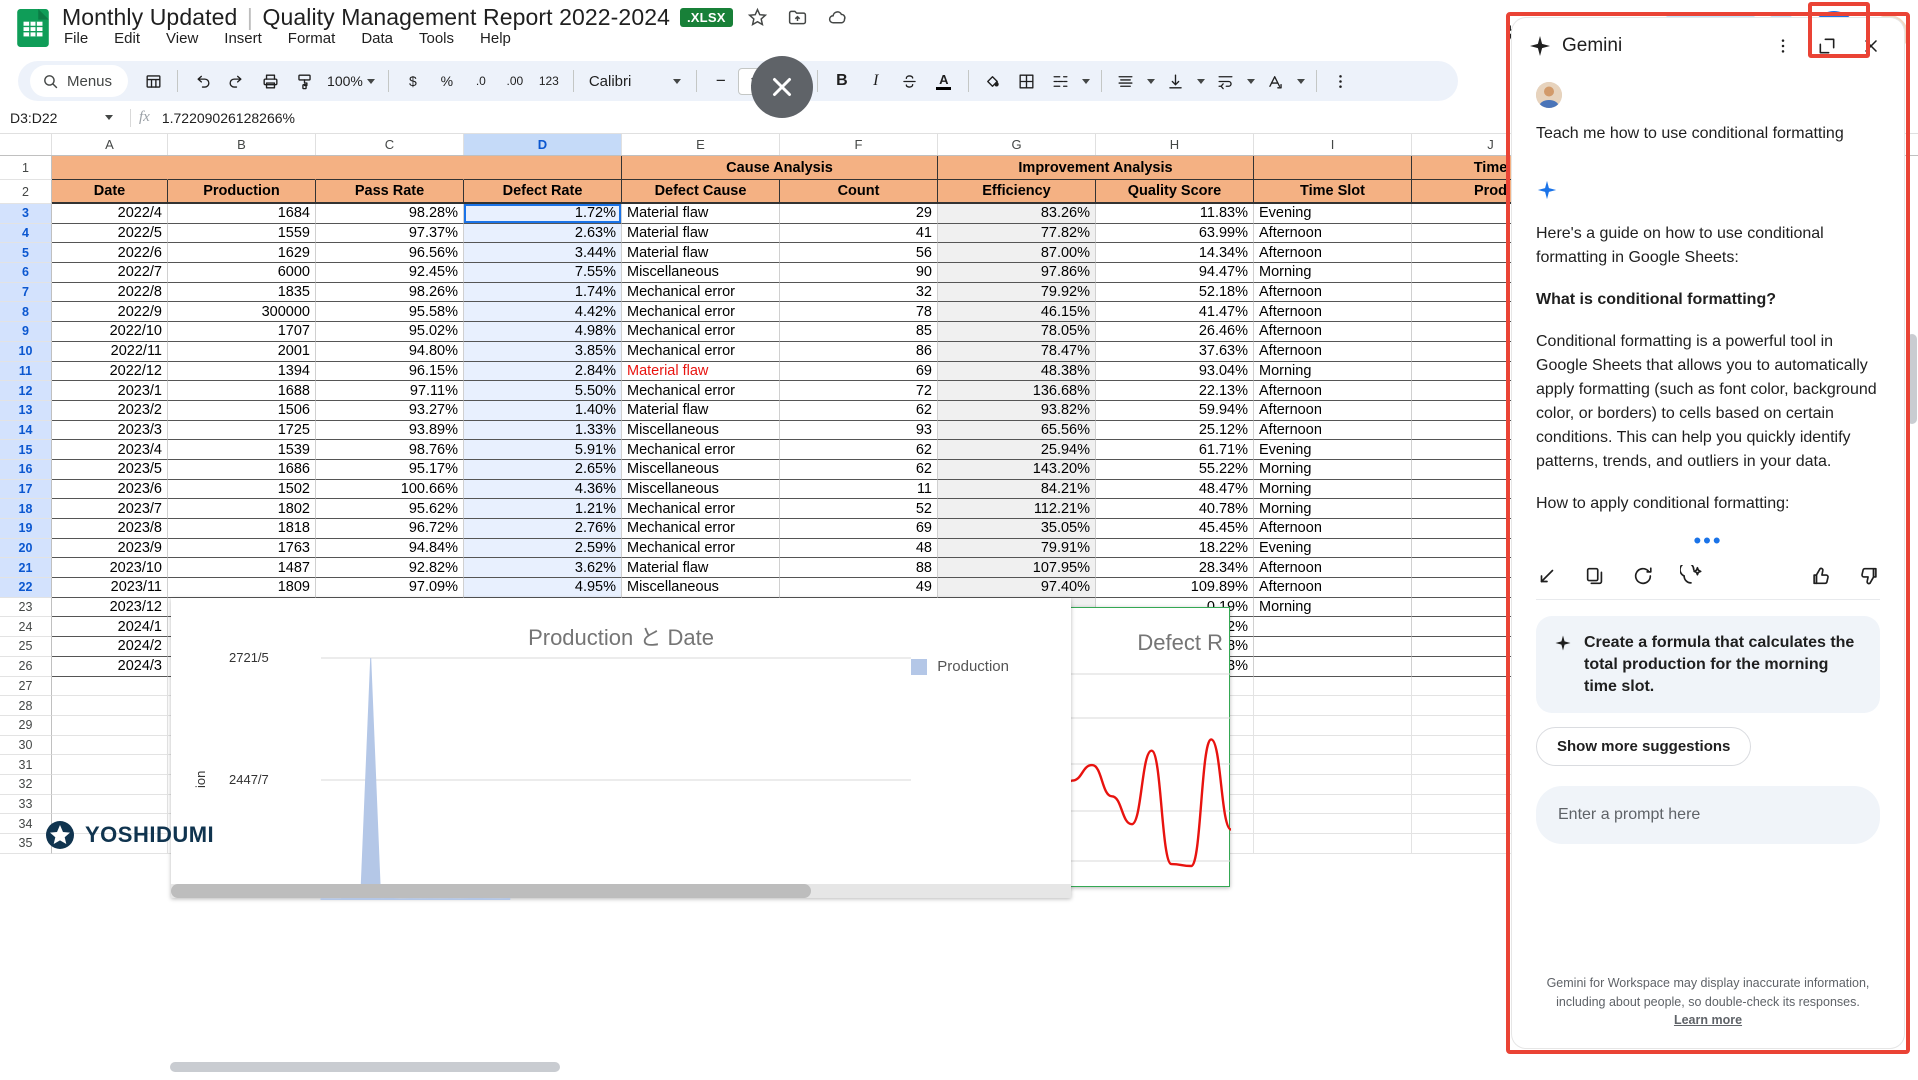  I want to click on cell-defect-cause: Miscellaneous, so click(701, 273).